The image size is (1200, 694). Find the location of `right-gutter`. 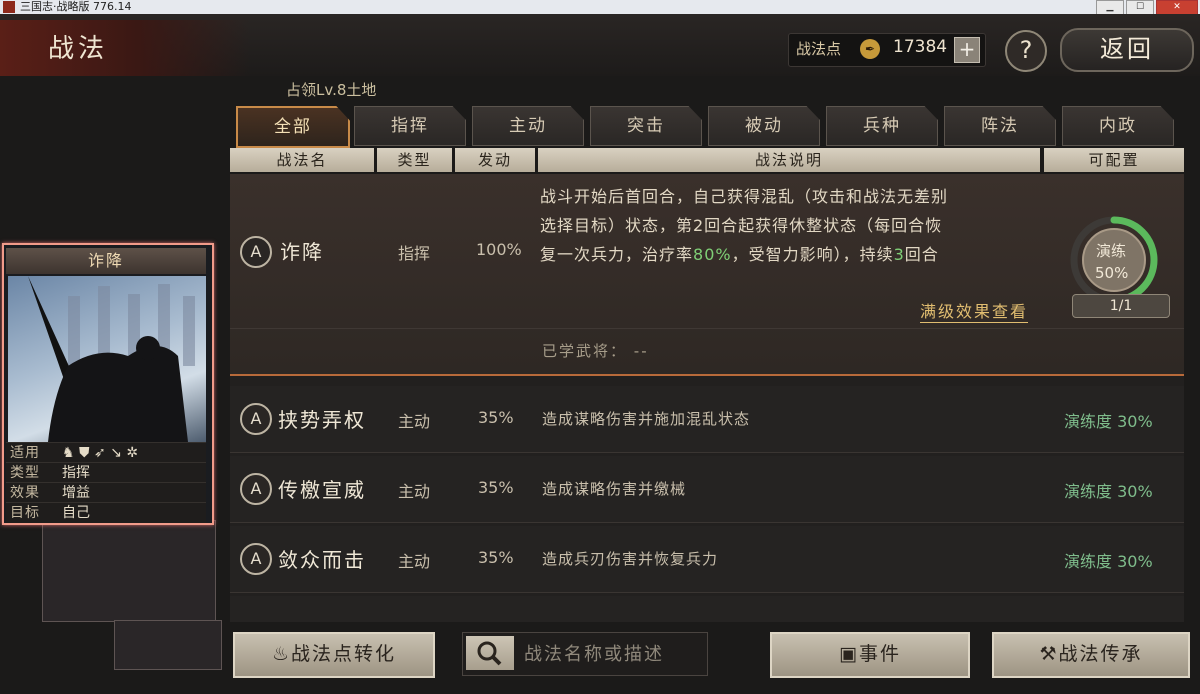

right-gutter is located at coordinates (1192, 385).